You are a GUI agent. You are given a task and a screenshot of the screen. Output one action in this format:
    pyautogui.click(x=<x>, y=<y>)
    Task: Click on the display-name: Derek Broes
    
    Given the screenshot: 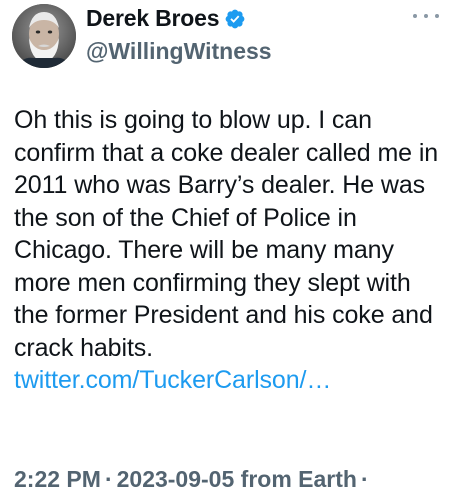 What is the action you would take?
    pyautogui.click(x=153, y=18)
    